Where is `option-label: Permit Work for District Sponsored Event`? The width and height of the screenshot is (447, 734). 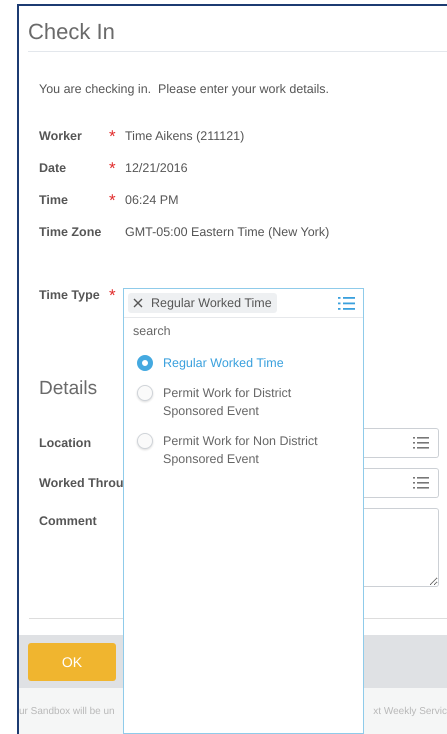 option-label: Permit Work for District Sponsored Event is located at coordinates (227, 402).